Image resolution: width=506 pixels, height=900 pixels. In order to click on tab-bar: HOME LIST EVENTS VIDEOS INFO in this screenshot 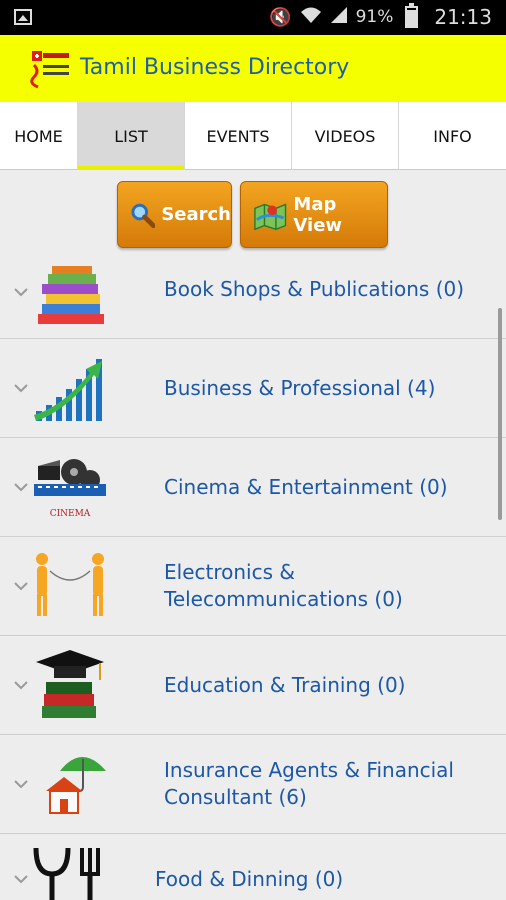, I will do `click(253, 136)`.